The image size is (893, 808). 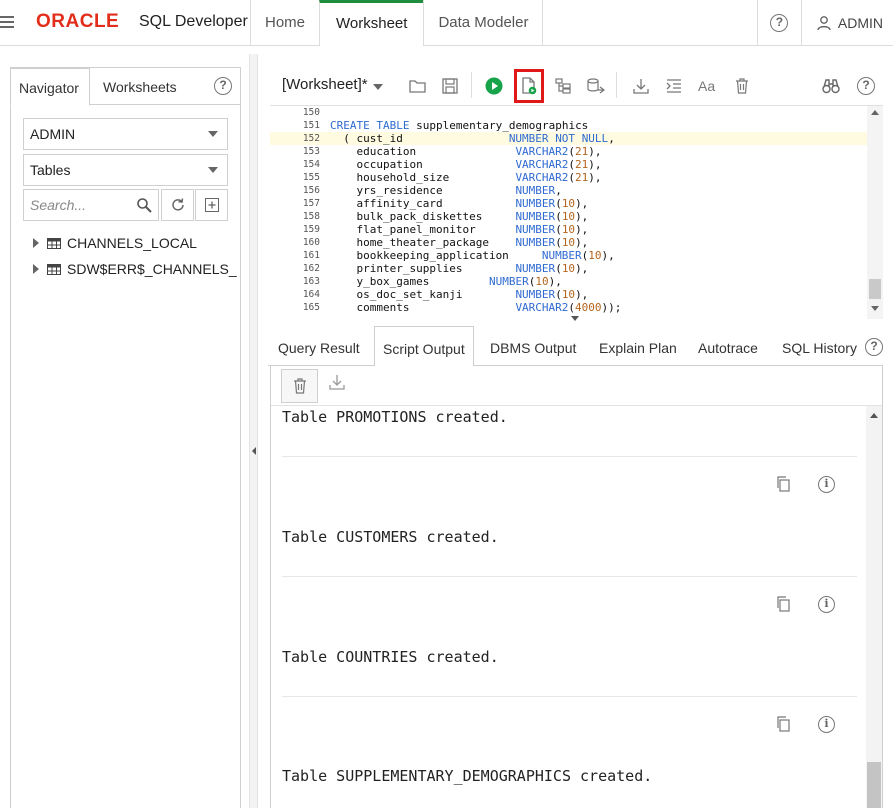 What do you see at coordinates (568, 138) in the screenshot?
I see `code-line: 152 ( cust_id NUMBER NOT NULL,` at bounding box center [568, 138].